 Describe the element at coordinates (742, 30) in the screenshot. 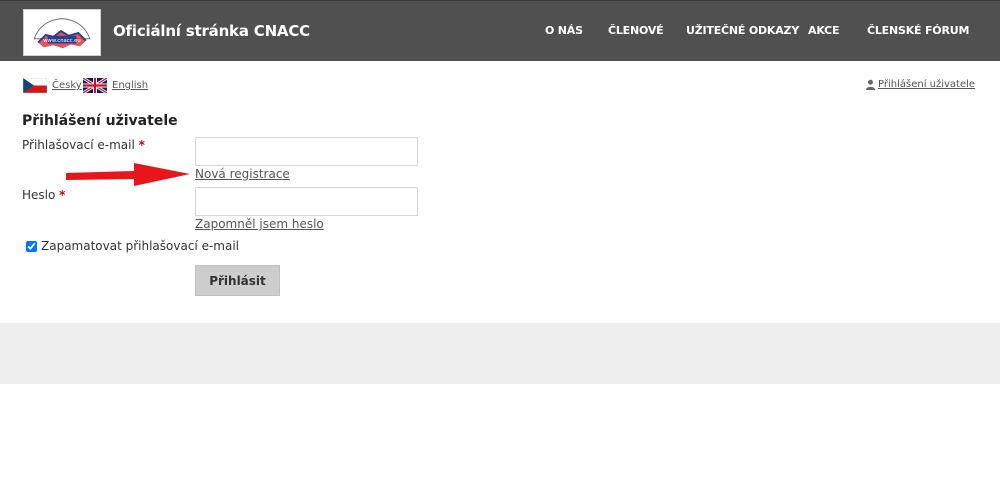

I see `nav-item-uzitecne-odkazy: UŽITEČNÉ ODKAZY` at that location.